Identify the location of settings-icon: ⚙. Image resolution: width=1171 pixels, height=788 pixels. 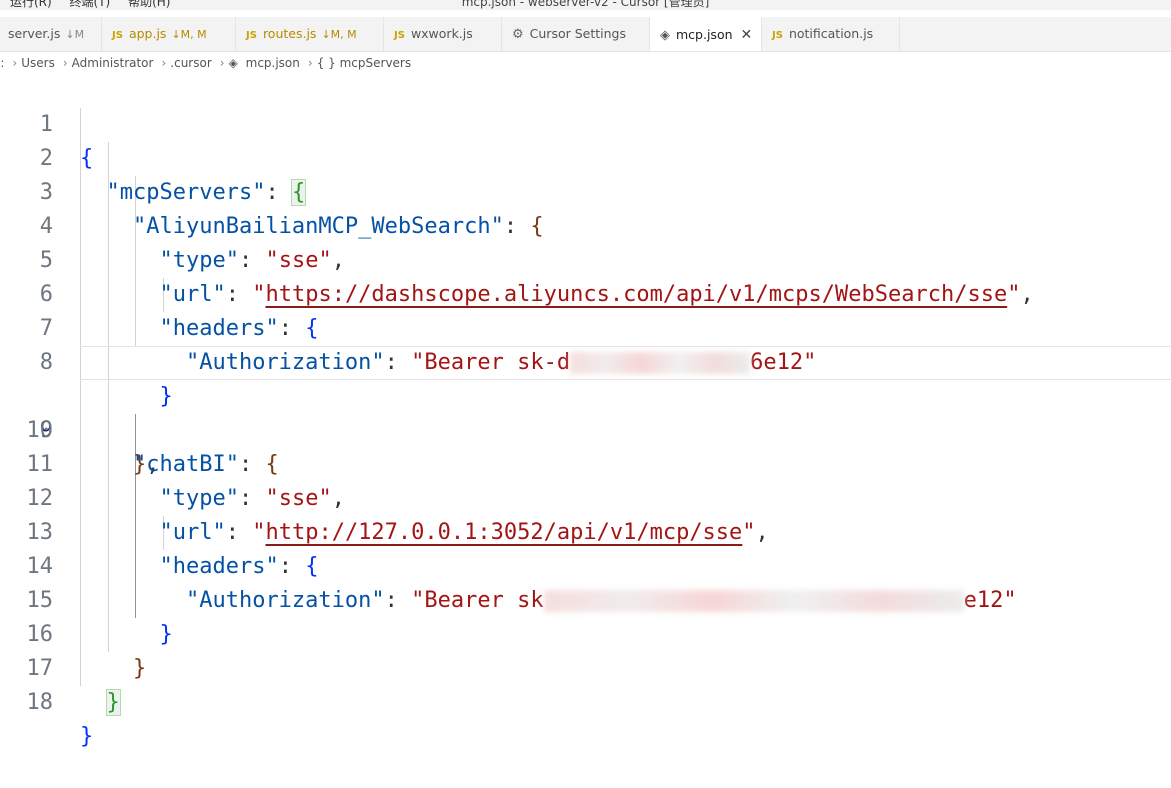
(518, 34).